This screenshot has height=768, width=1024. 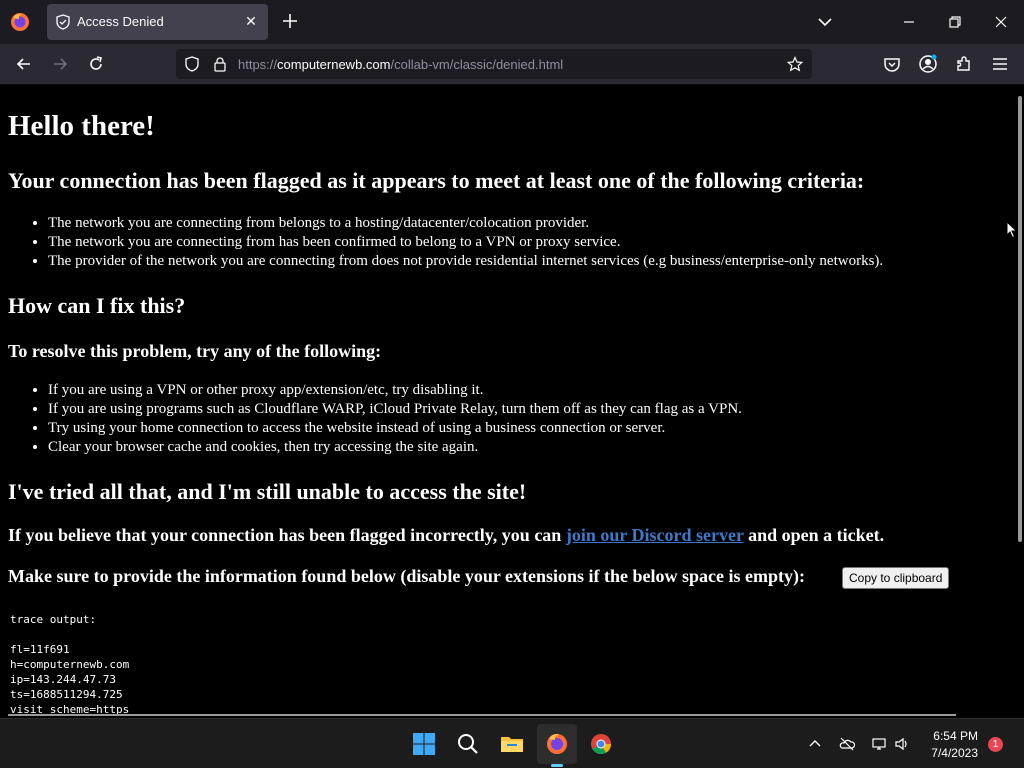 What do you see at coordinates (512, 22) in the screenshot?
I see `tab-strip: Access Denied ✕` at bounding box center [512, 22].